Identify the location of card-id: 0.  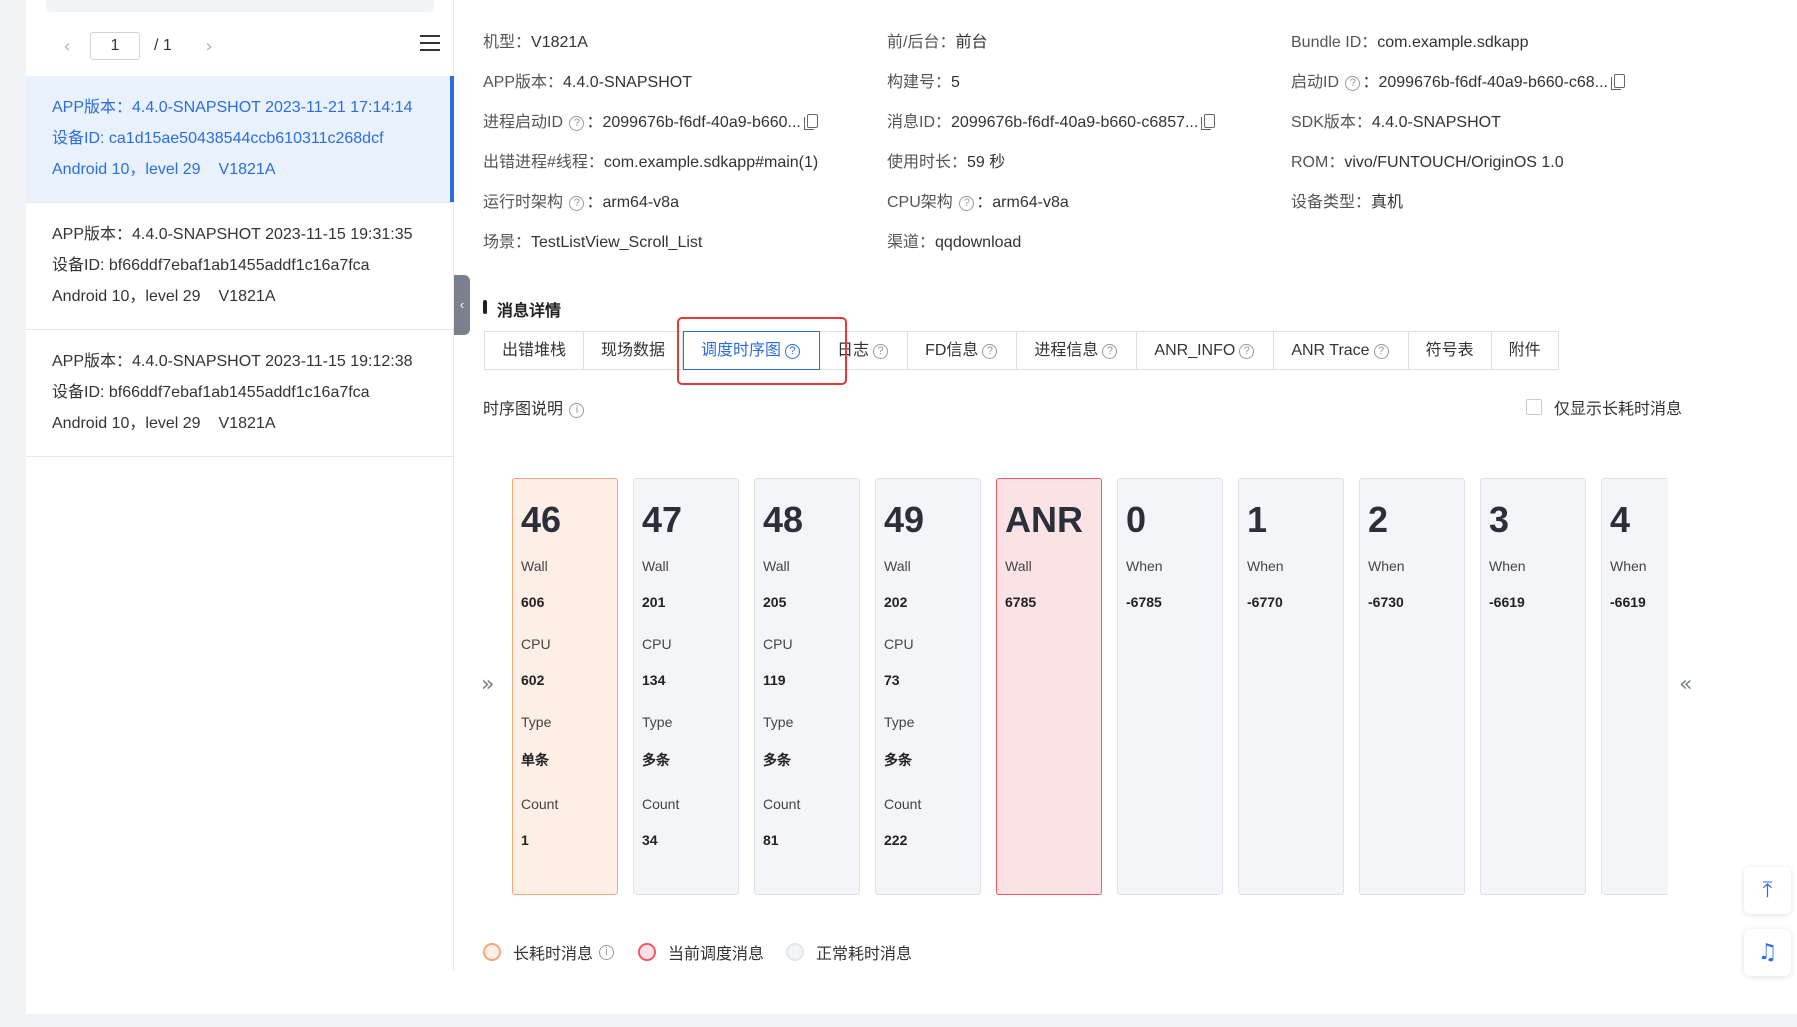
(1136, 519).